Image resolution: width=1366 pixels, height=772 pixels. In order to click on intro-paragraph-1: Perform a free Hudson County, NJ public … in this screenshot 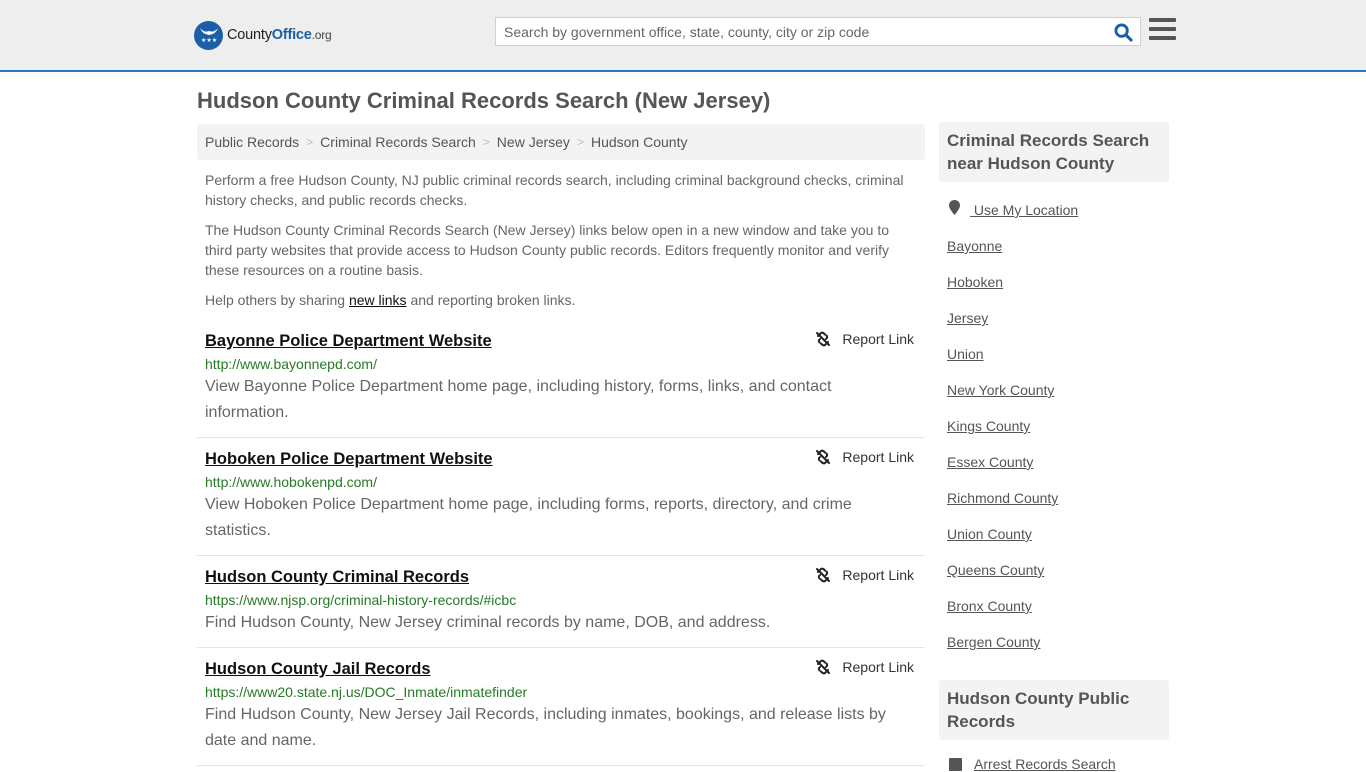, I will do `click(554, 190)`.